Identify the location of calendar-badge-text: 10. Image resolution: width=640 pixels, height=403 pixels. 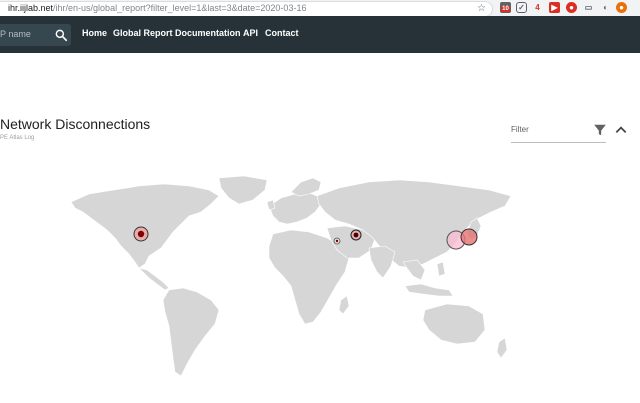
(505, 9).